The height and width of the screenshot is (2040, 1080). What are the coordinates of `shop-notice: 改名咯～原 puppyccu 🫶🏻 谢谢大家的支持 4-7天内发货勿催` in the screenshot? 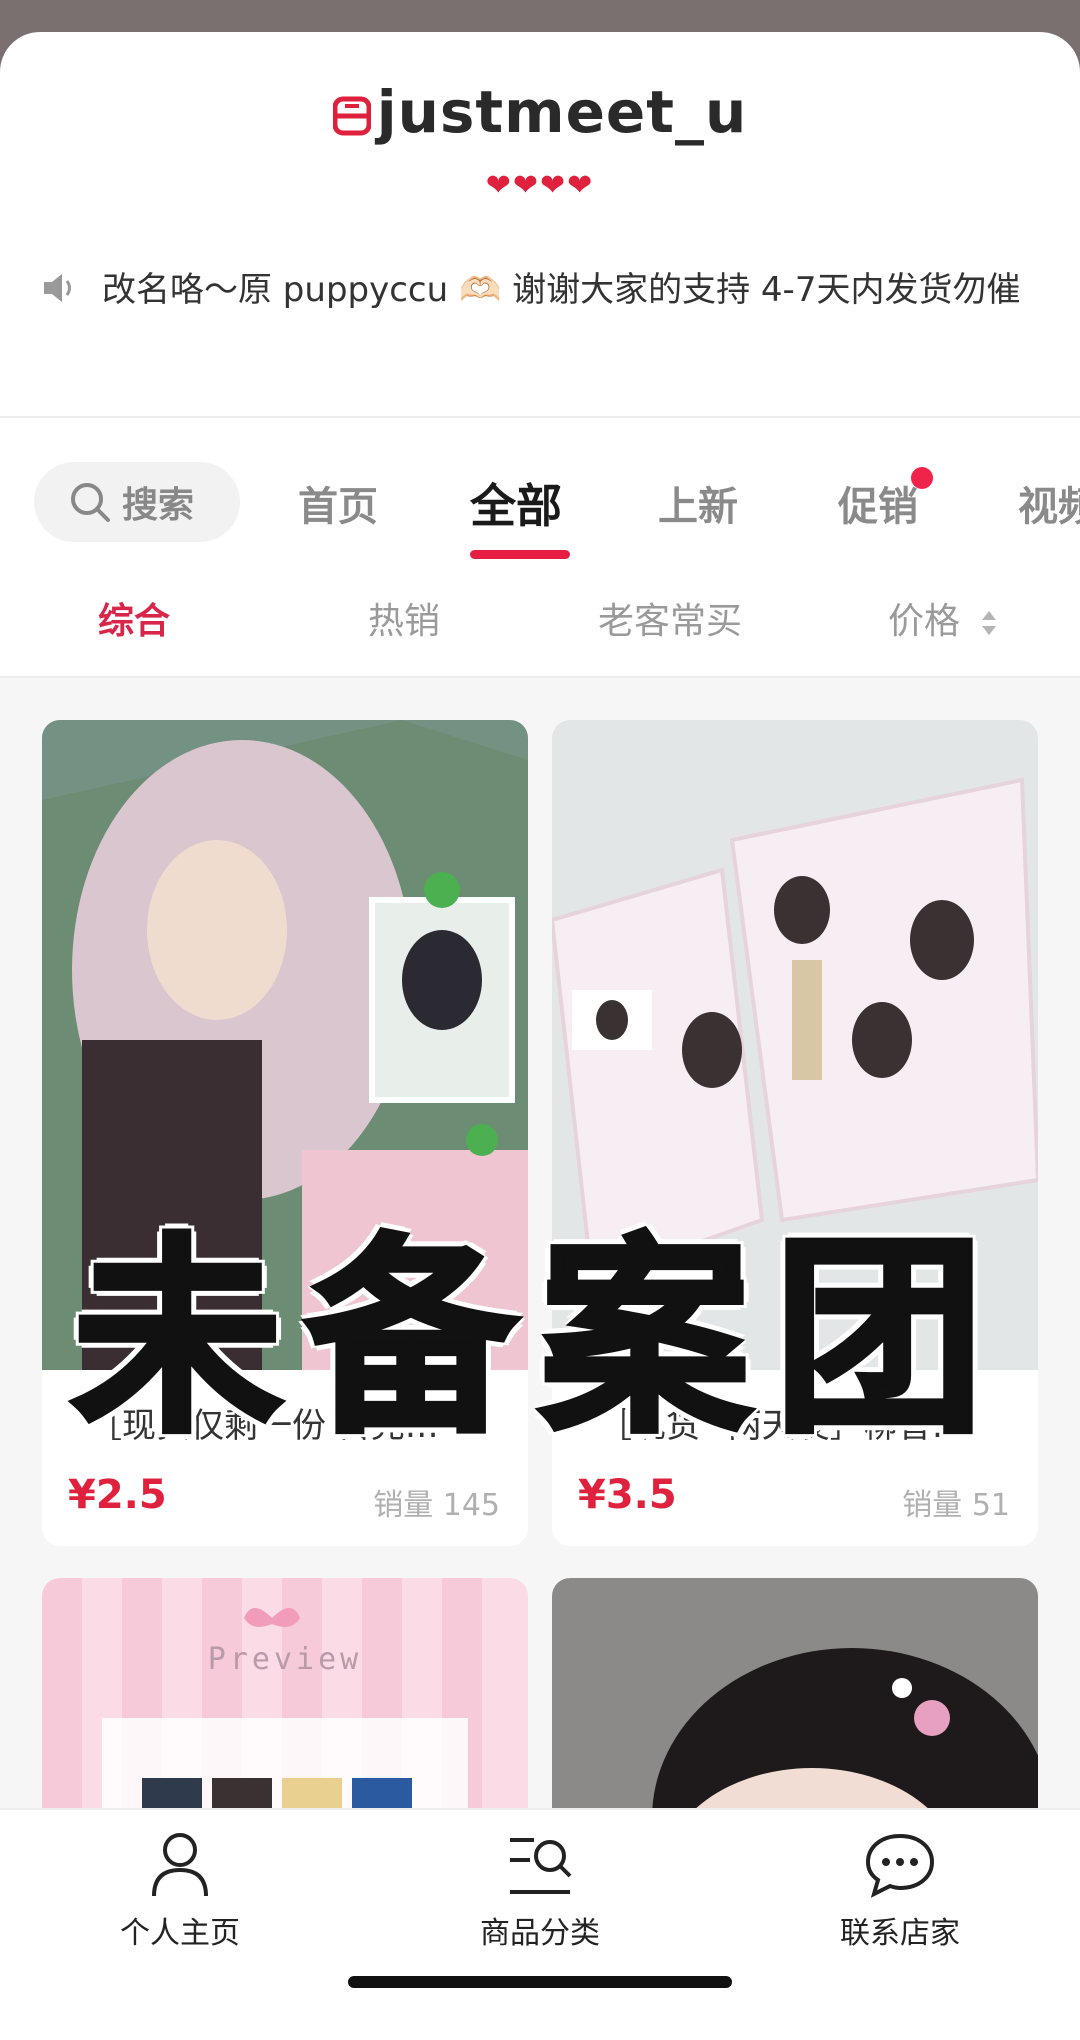 It's located at (540, 290).